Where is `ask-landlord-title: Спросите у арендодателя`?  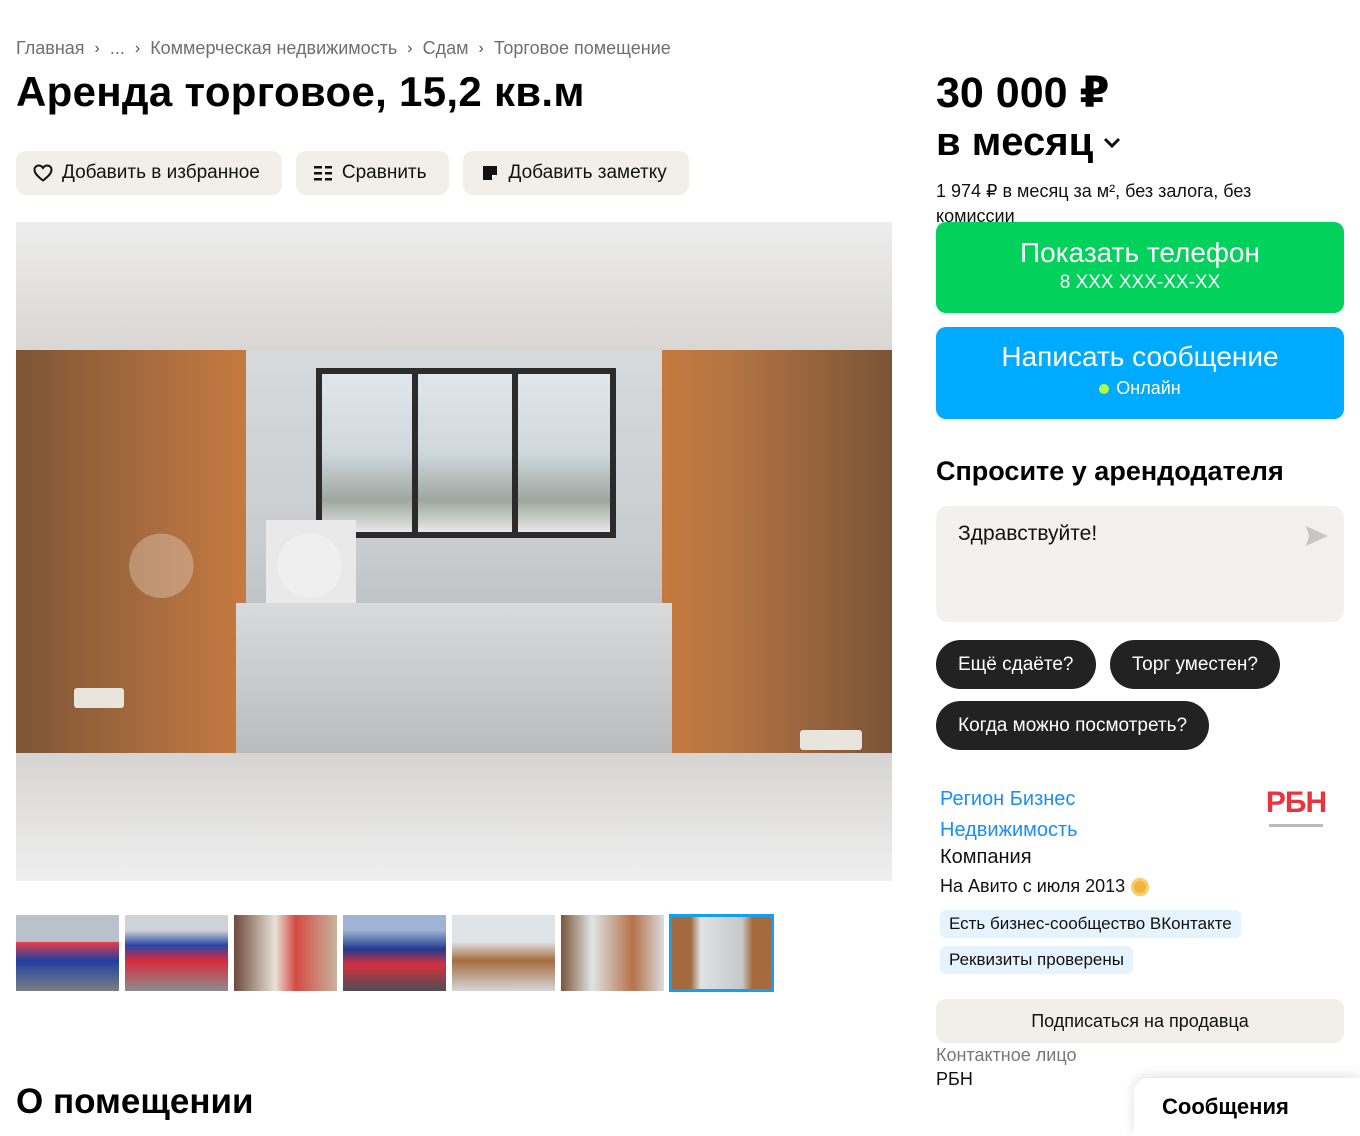 ask-landlord-title: Спросите у арендодателя is located at coordinates (1110, 471).